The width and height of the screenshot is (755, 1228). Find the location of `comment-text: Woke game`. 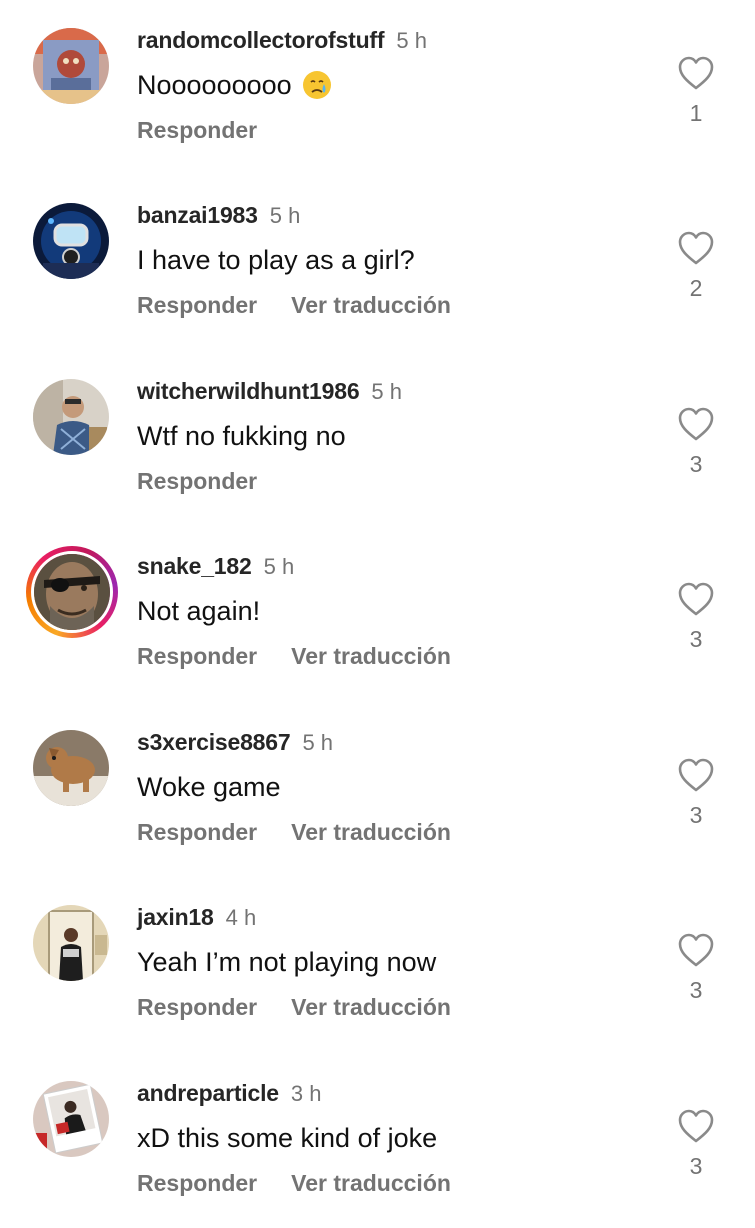

comment-text: Woke game is located at coordinates (209, 787).